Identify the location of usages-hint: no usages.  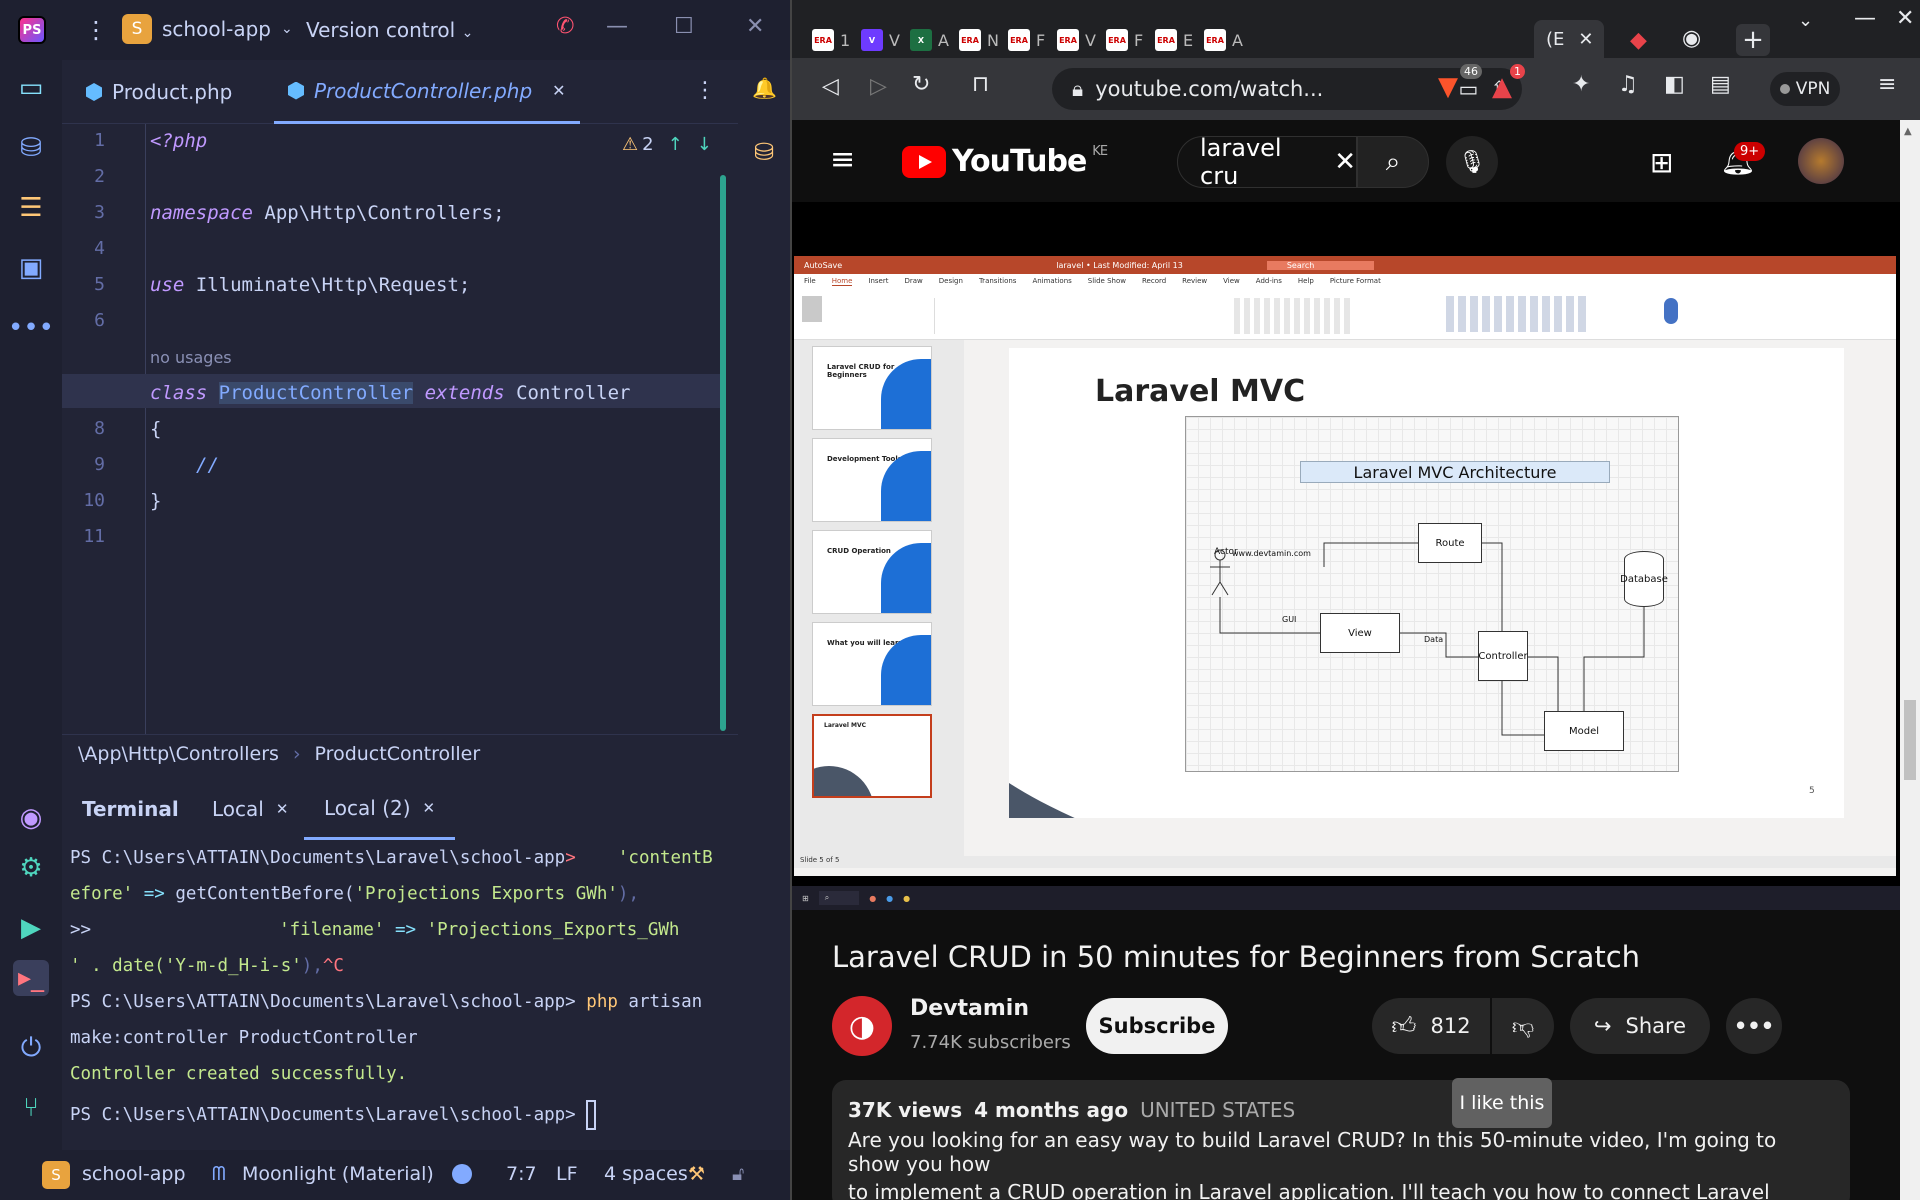
(191, 357).